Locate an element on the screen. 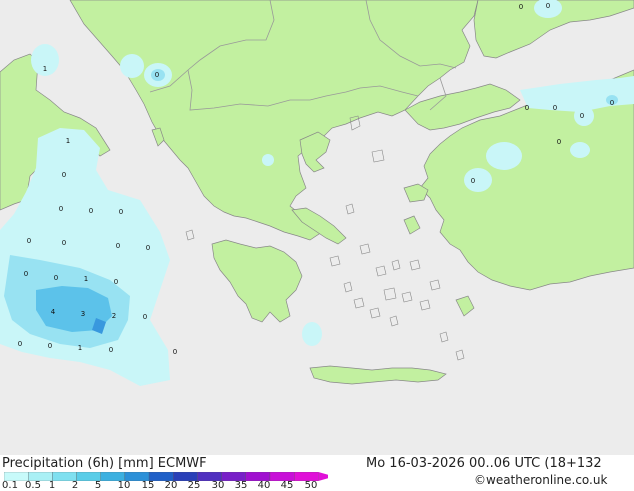  legend-label: 35 is located at coordinates (241, 485).